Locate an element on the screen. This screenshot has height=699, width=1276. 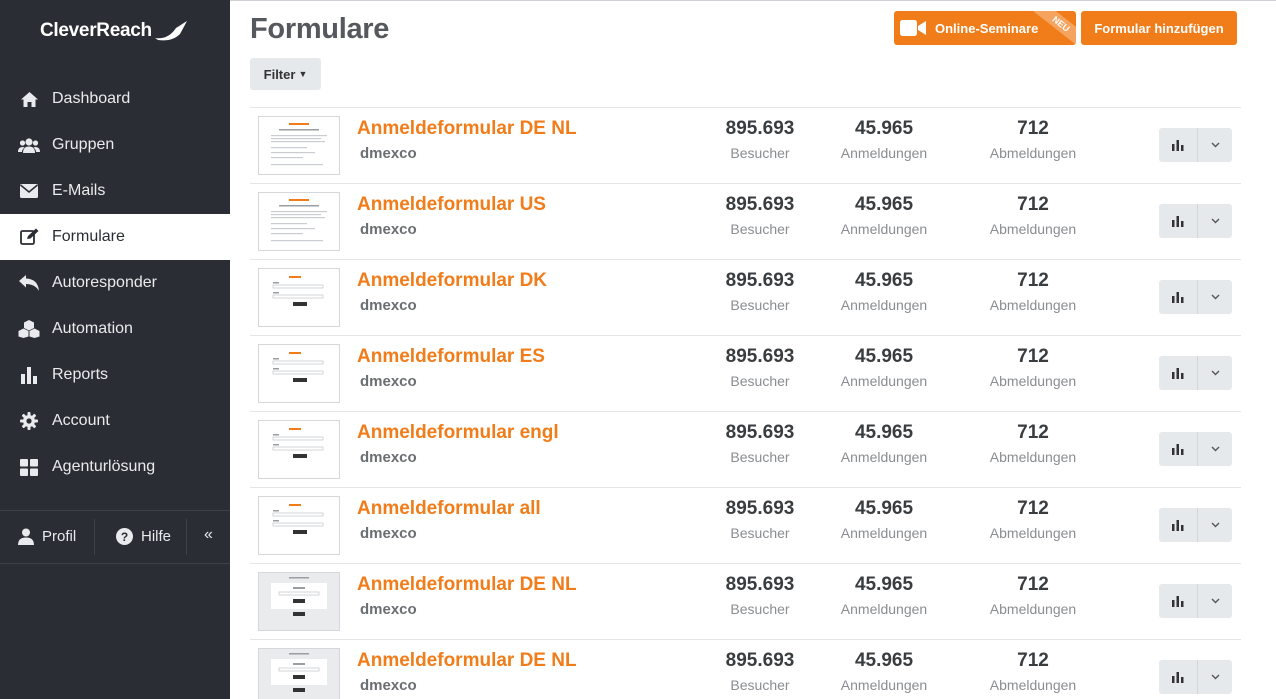
logo-text: CleverReach is located at coordinates (96, 30).